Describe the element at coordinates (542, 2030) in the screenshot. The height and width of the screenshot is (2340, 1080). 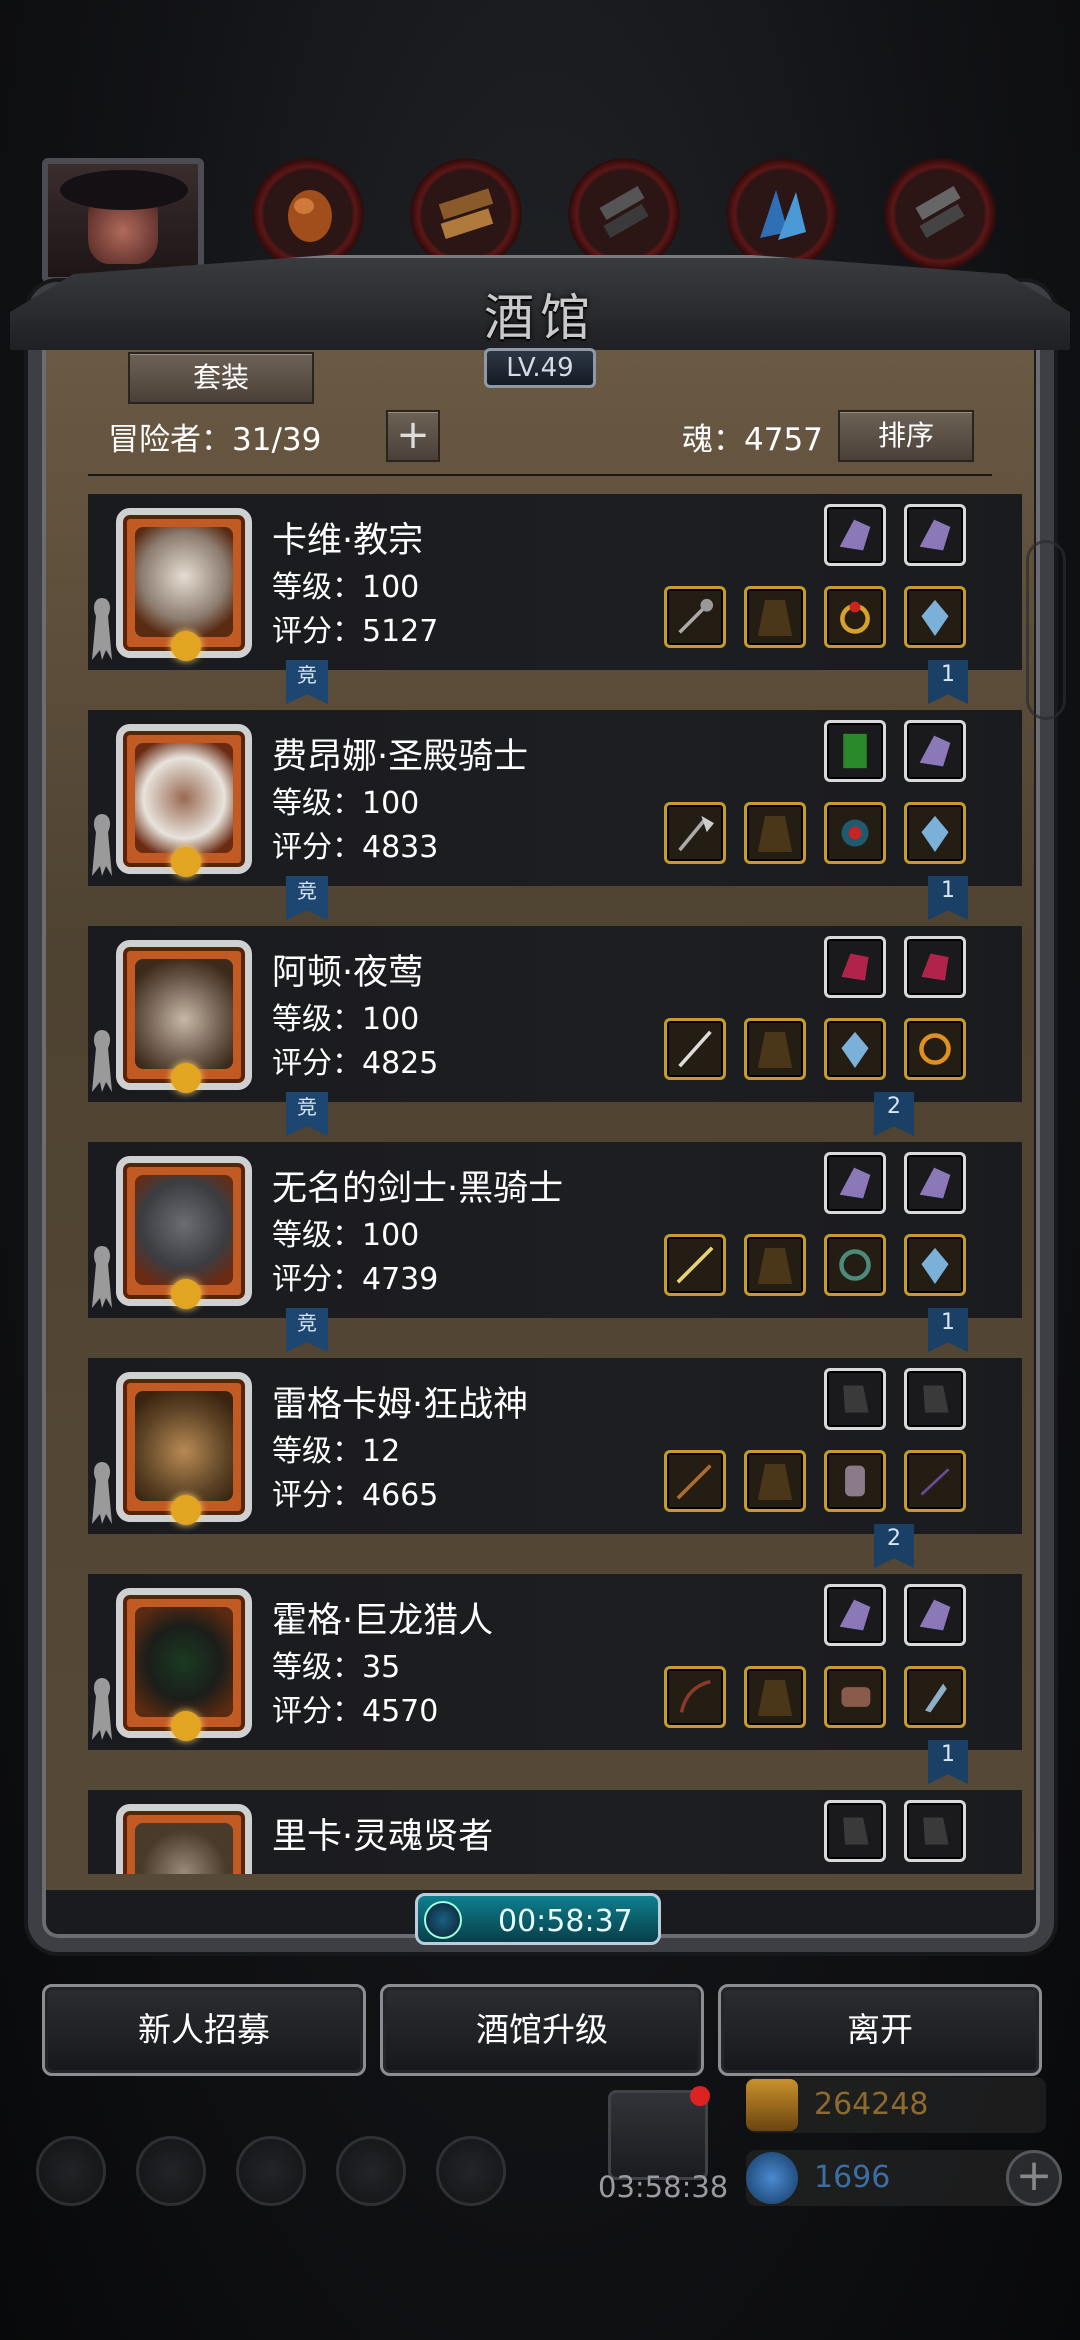
I see `upgrade-tavern-button: 酒馆升级` at that location.